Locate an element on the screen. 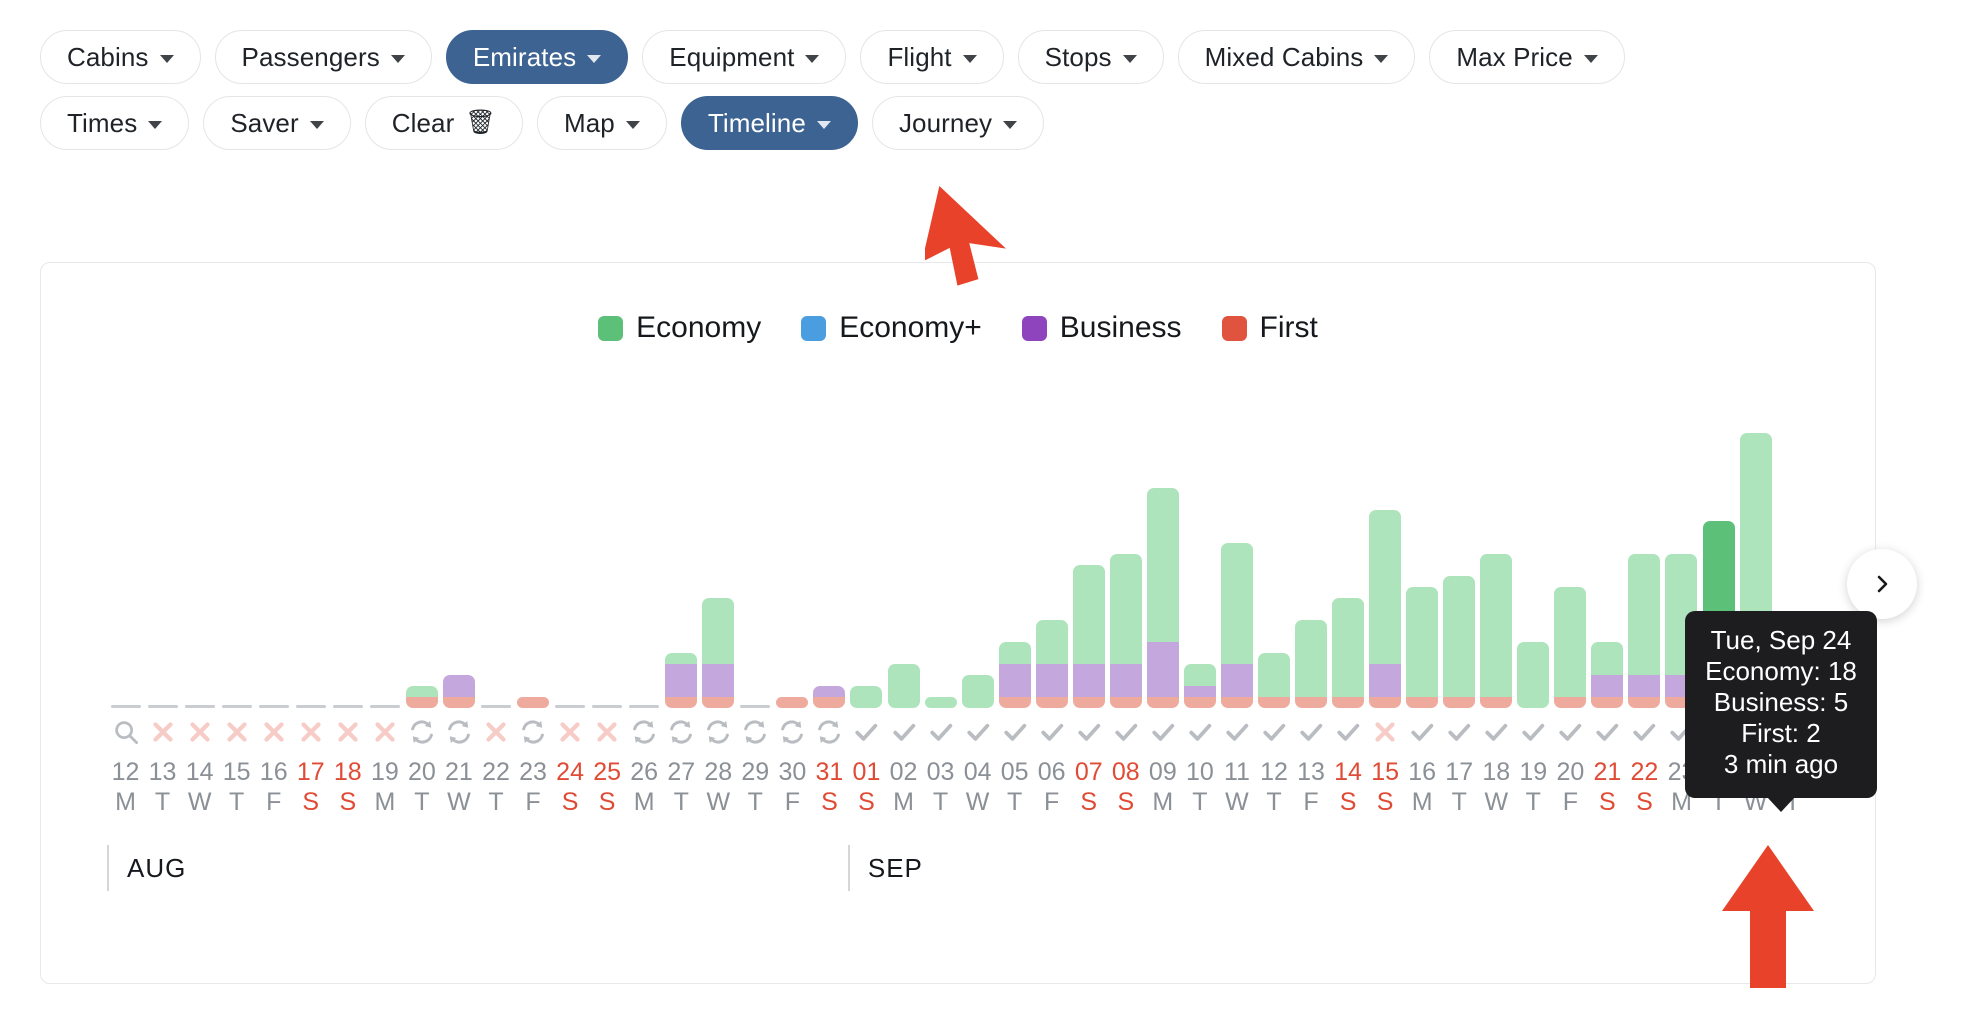 The image size is (1974, 1028). date-axis-cell: 01 S is located at coordinates (866, 788).